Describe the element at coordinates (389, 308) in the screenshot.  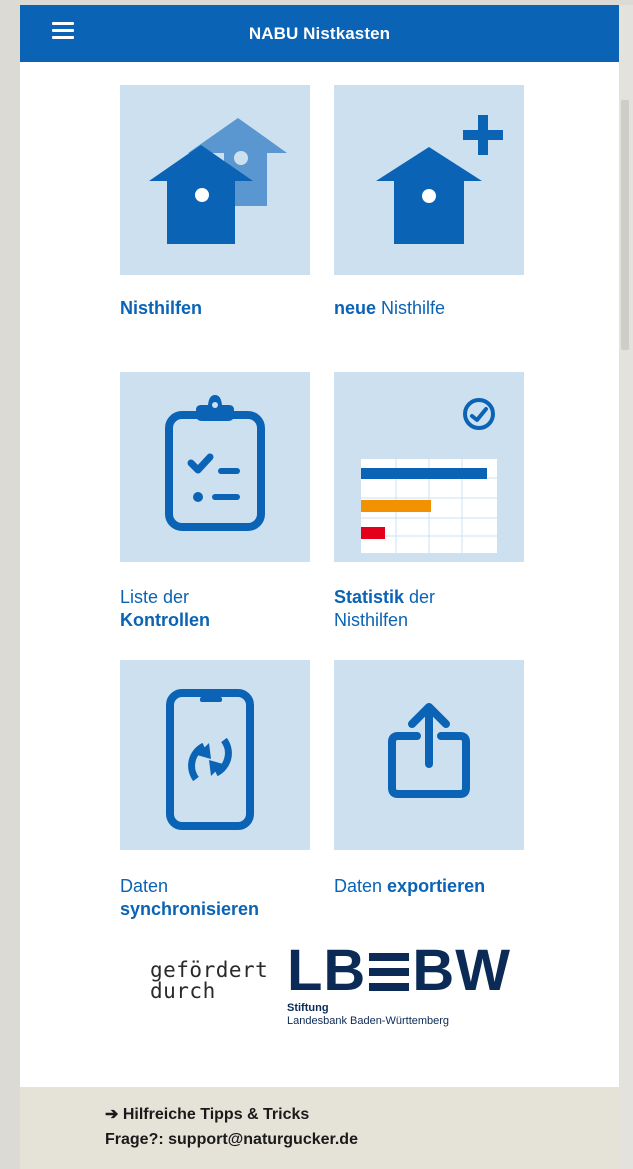
I see `neue-nisthilfe-label: neue Nisthilfe` at that location.